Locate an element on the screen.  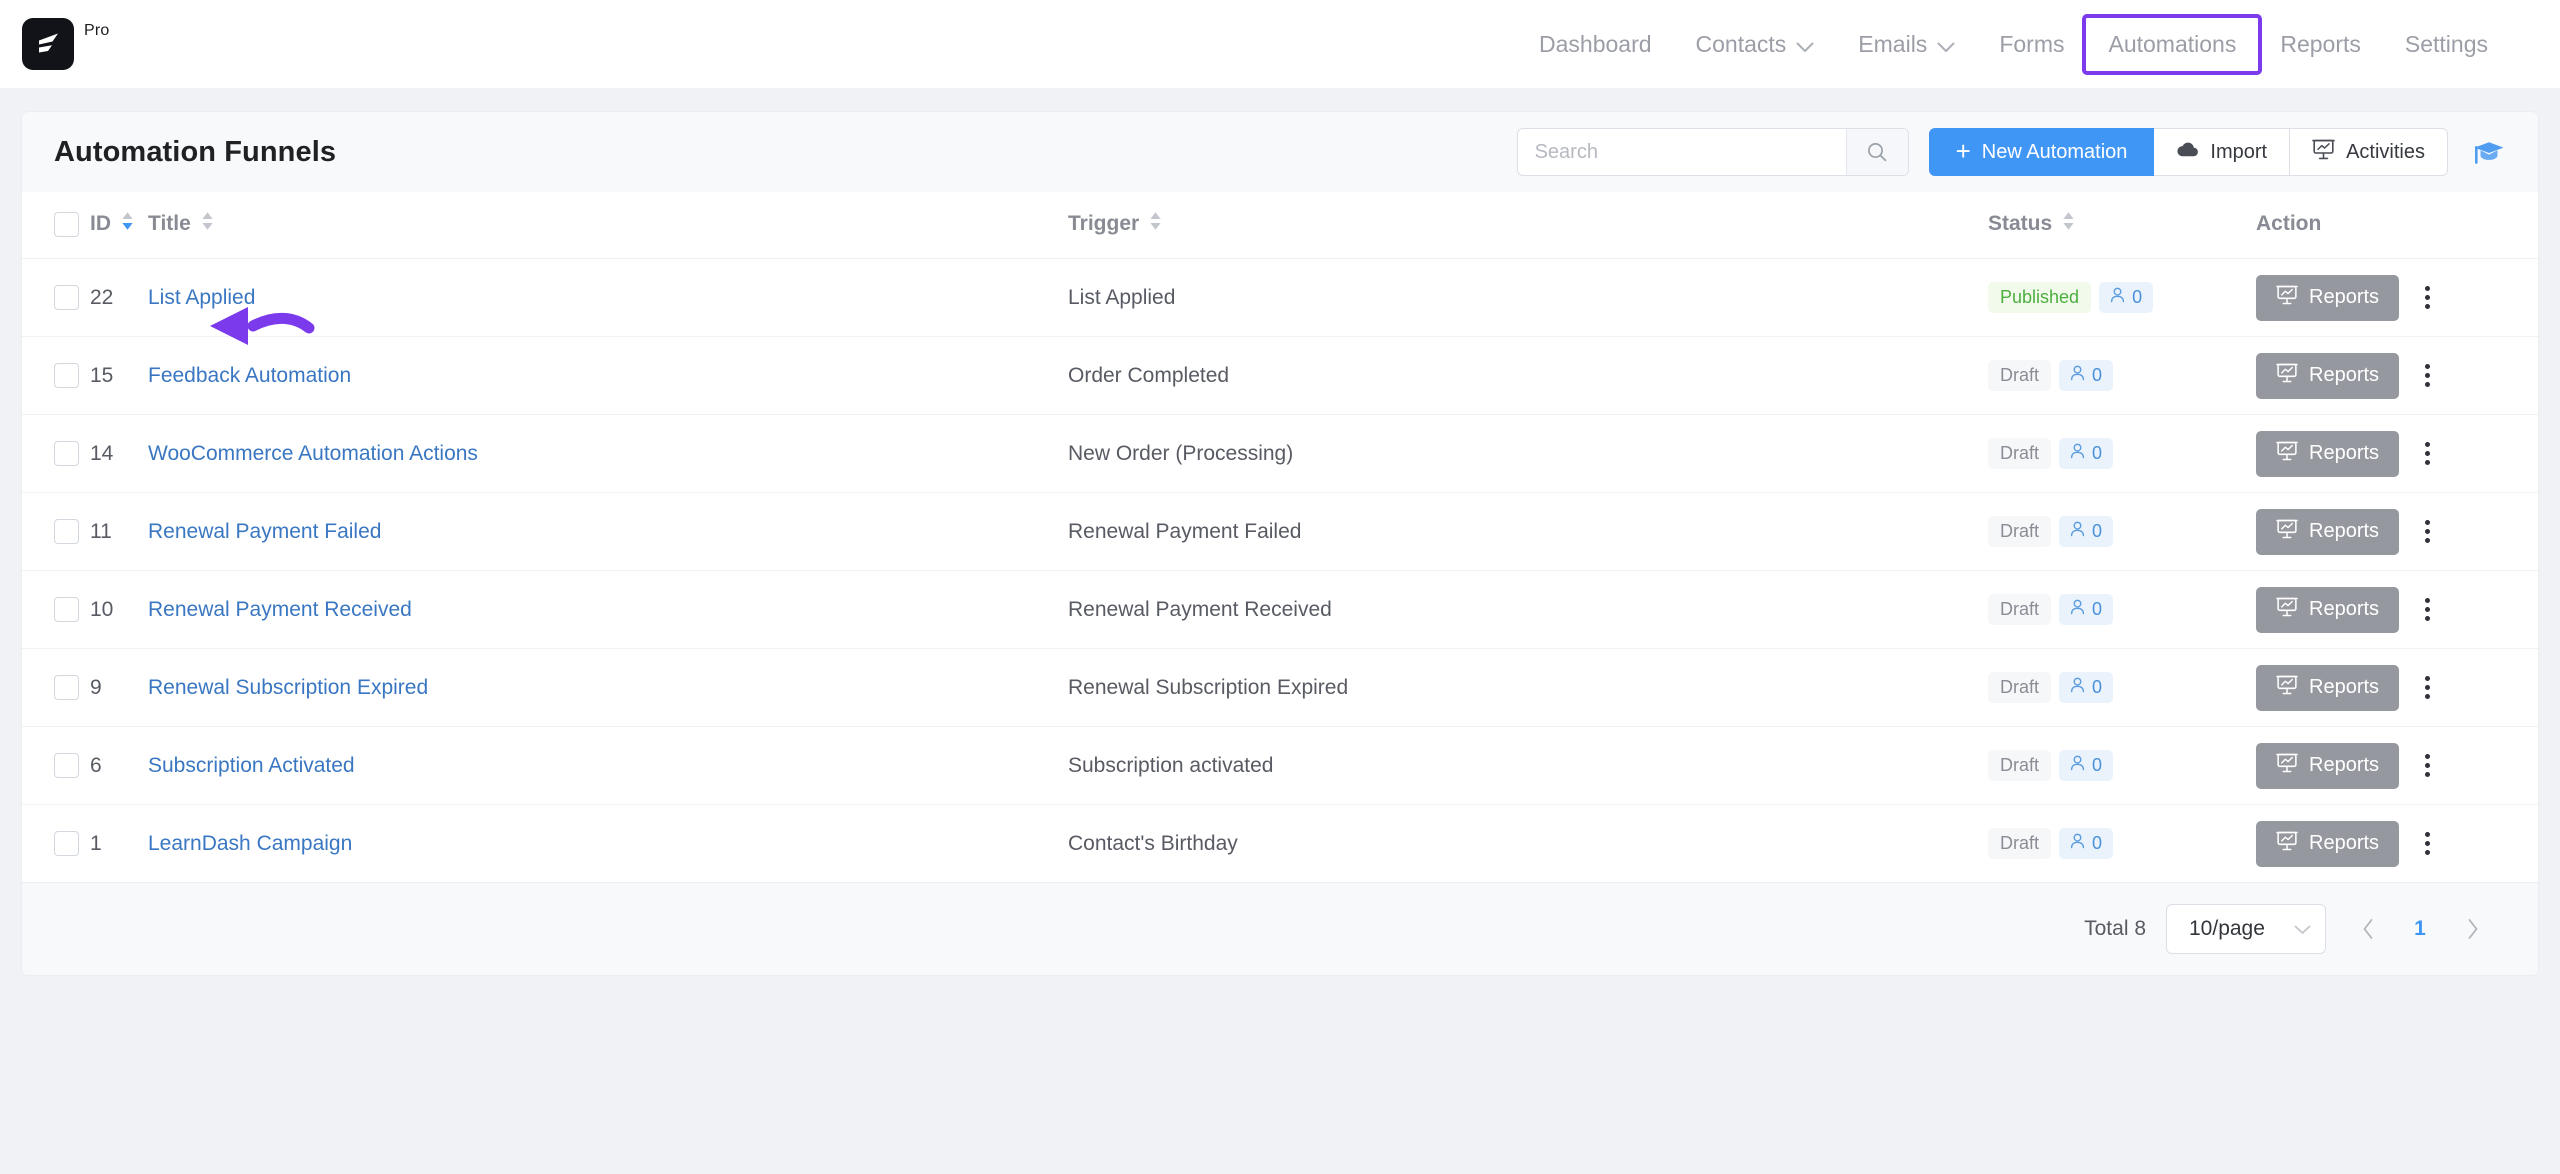
th-title: Title is located at coordinates (608, 225).